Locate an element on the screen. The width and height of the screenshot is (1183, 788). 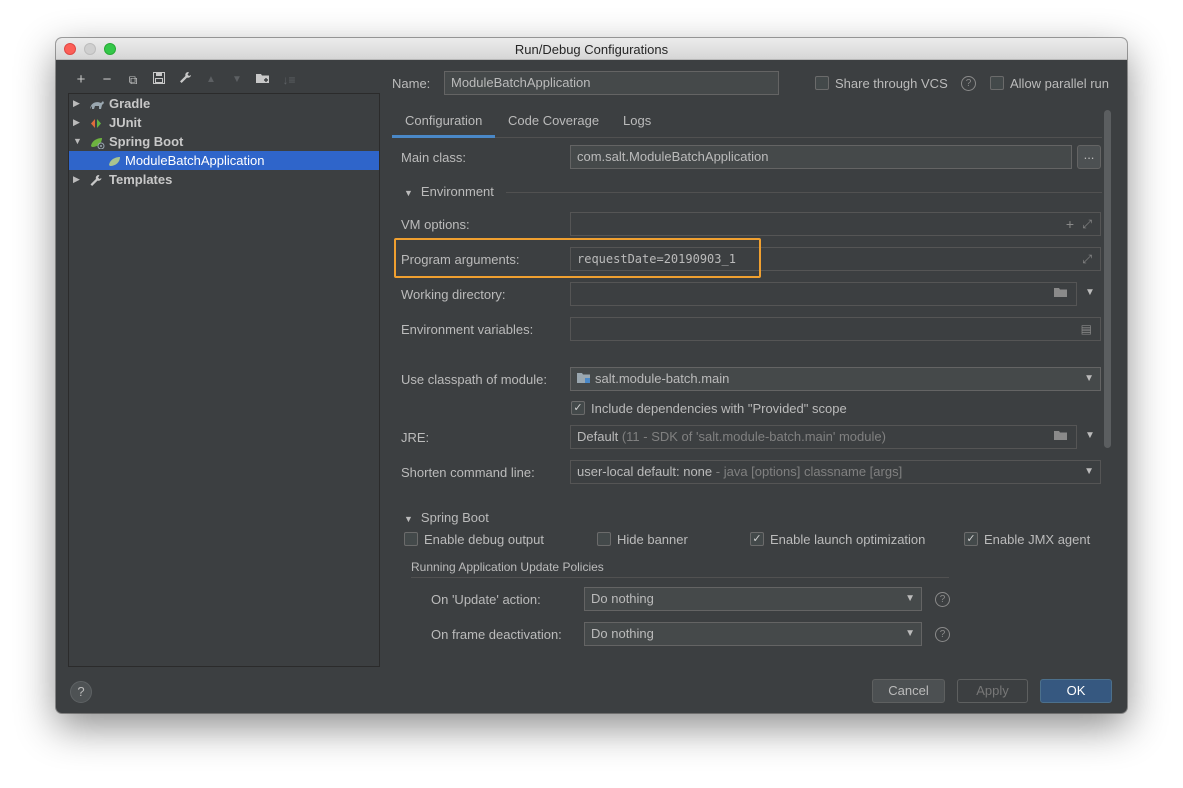
name-input: ModuleBatchApplication is located at coordinates (611, 83).